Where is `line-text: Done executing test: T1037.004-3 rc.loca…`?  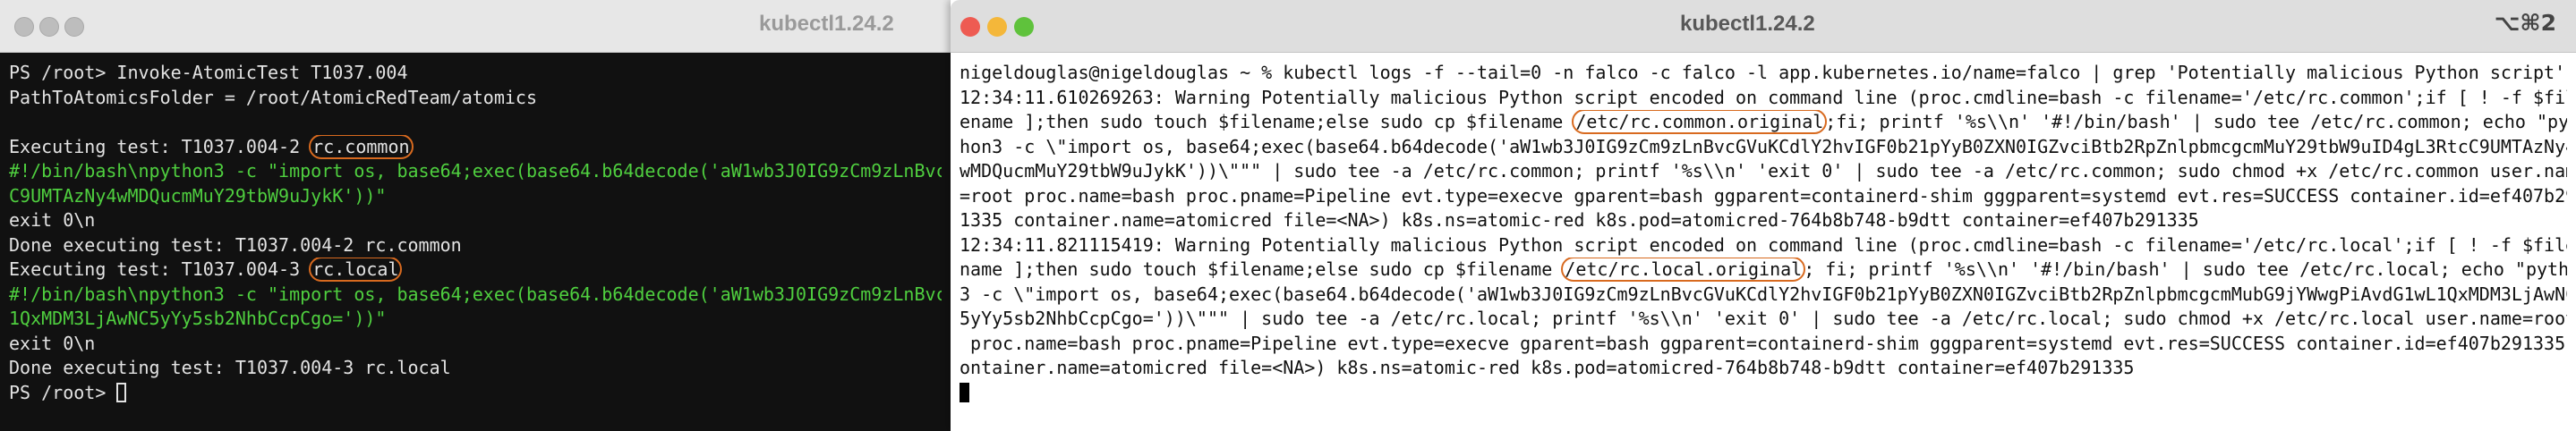
line-text: Done executing test: T1037.004-3 rc.loca… is located at coordinates (230, 368).